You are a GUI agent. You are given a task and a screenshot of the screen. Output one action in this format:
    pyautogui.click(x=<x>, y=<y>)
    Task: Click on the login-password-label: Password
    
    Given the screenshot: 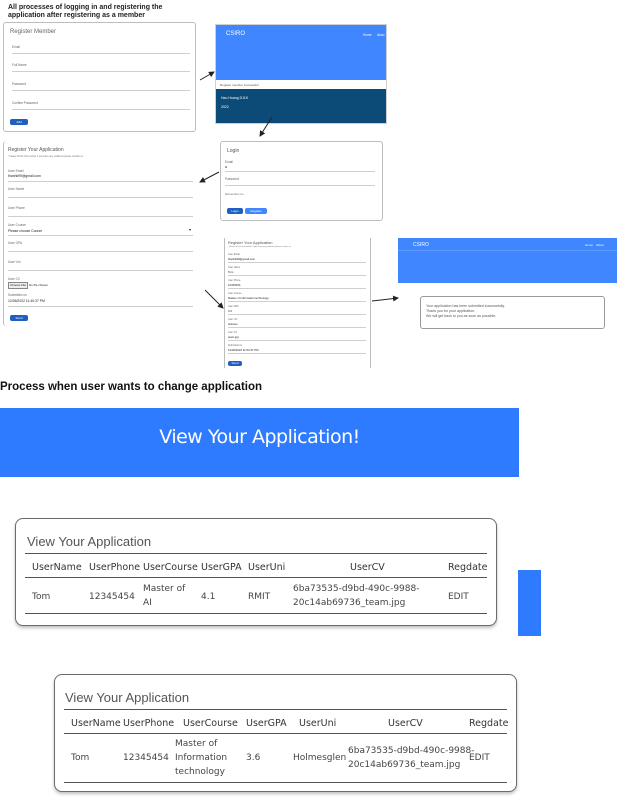 What is the action you would take?
    pyautogui.click(x=232, y=179)
    